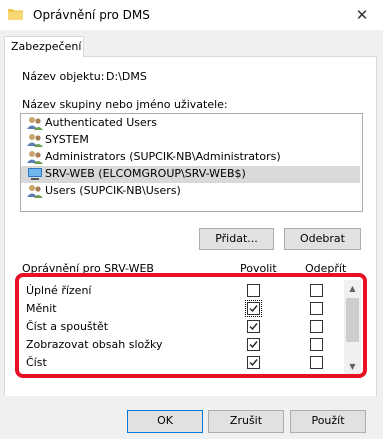  I want to click on permission-name: Číst a spouštět, so click(67, 326).